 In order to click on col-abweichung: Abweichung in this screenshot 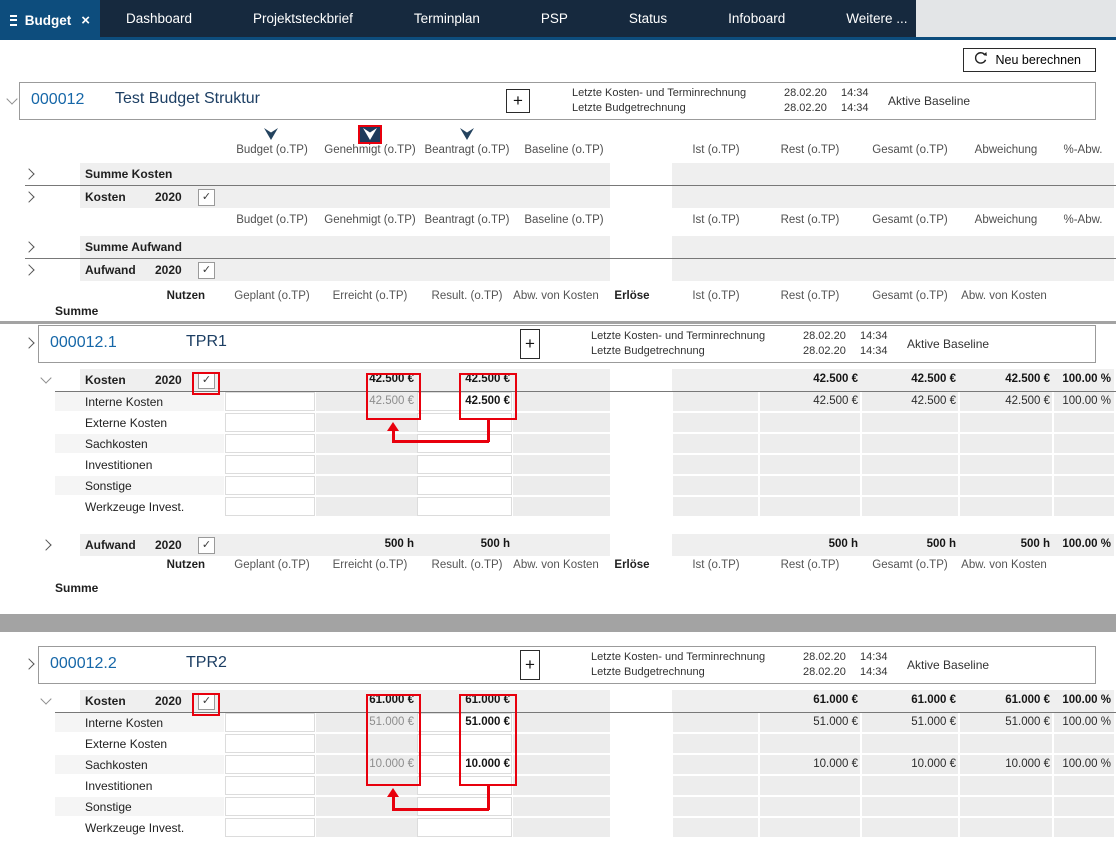, I will do `click(1006, 220)`.